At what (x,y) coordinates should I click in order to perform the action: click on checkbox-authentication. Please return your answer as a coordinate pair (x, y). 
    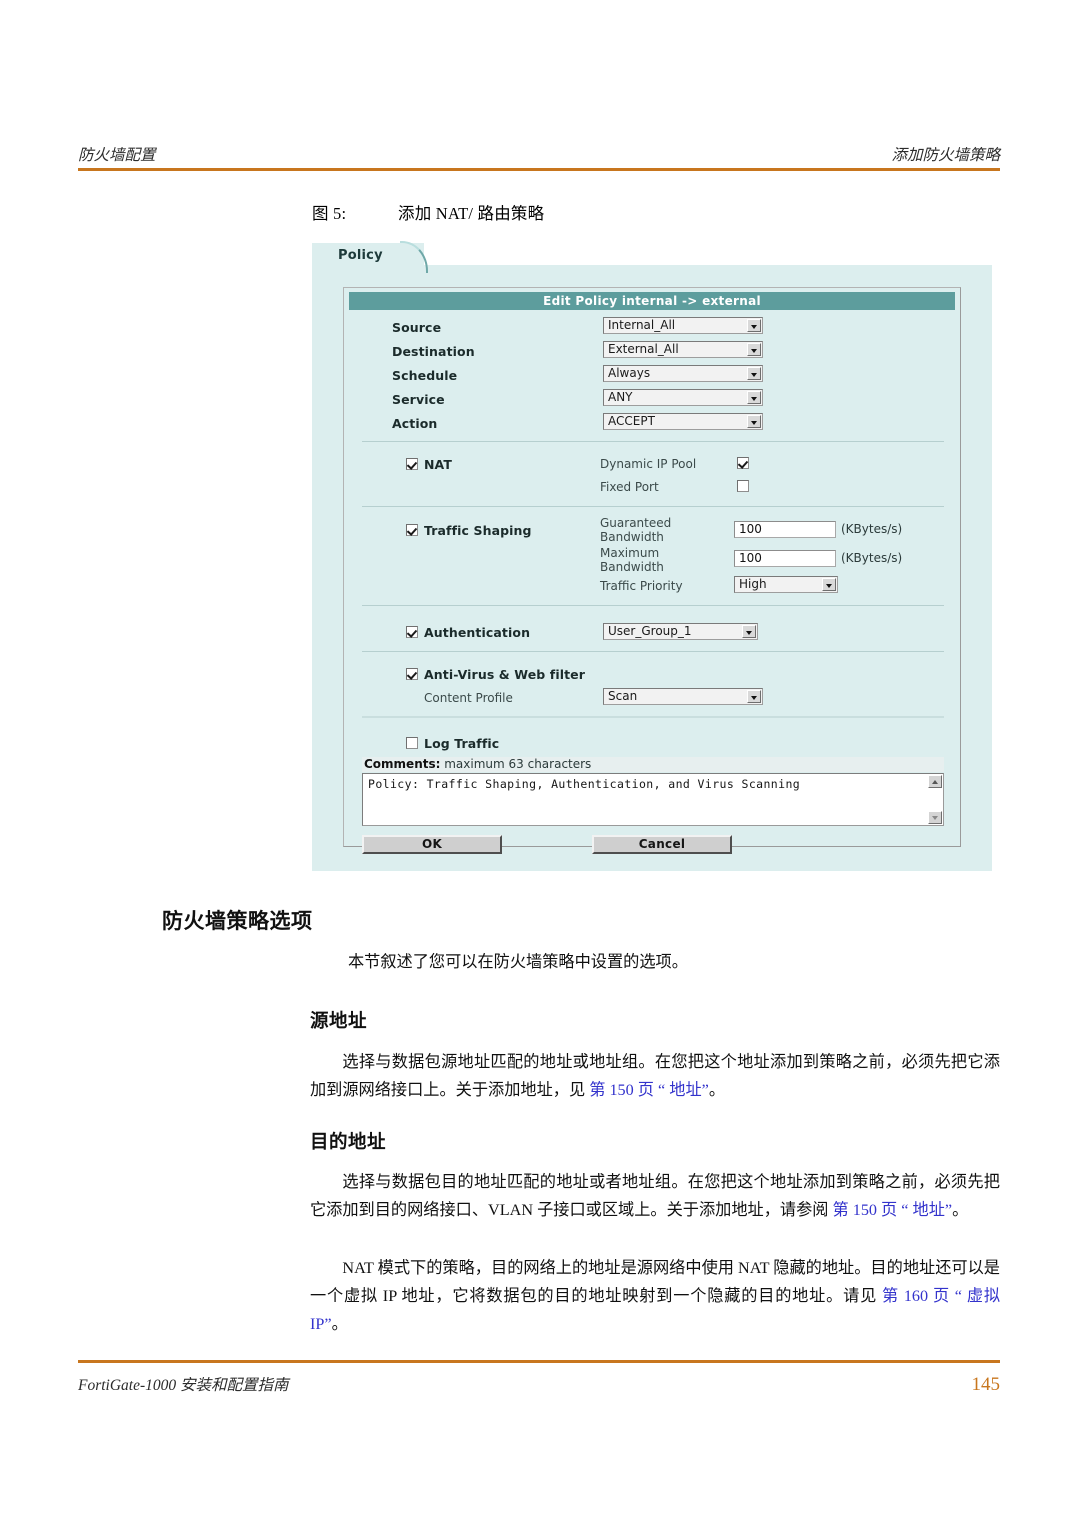
    Looking at the image, I should click on (412, 632).